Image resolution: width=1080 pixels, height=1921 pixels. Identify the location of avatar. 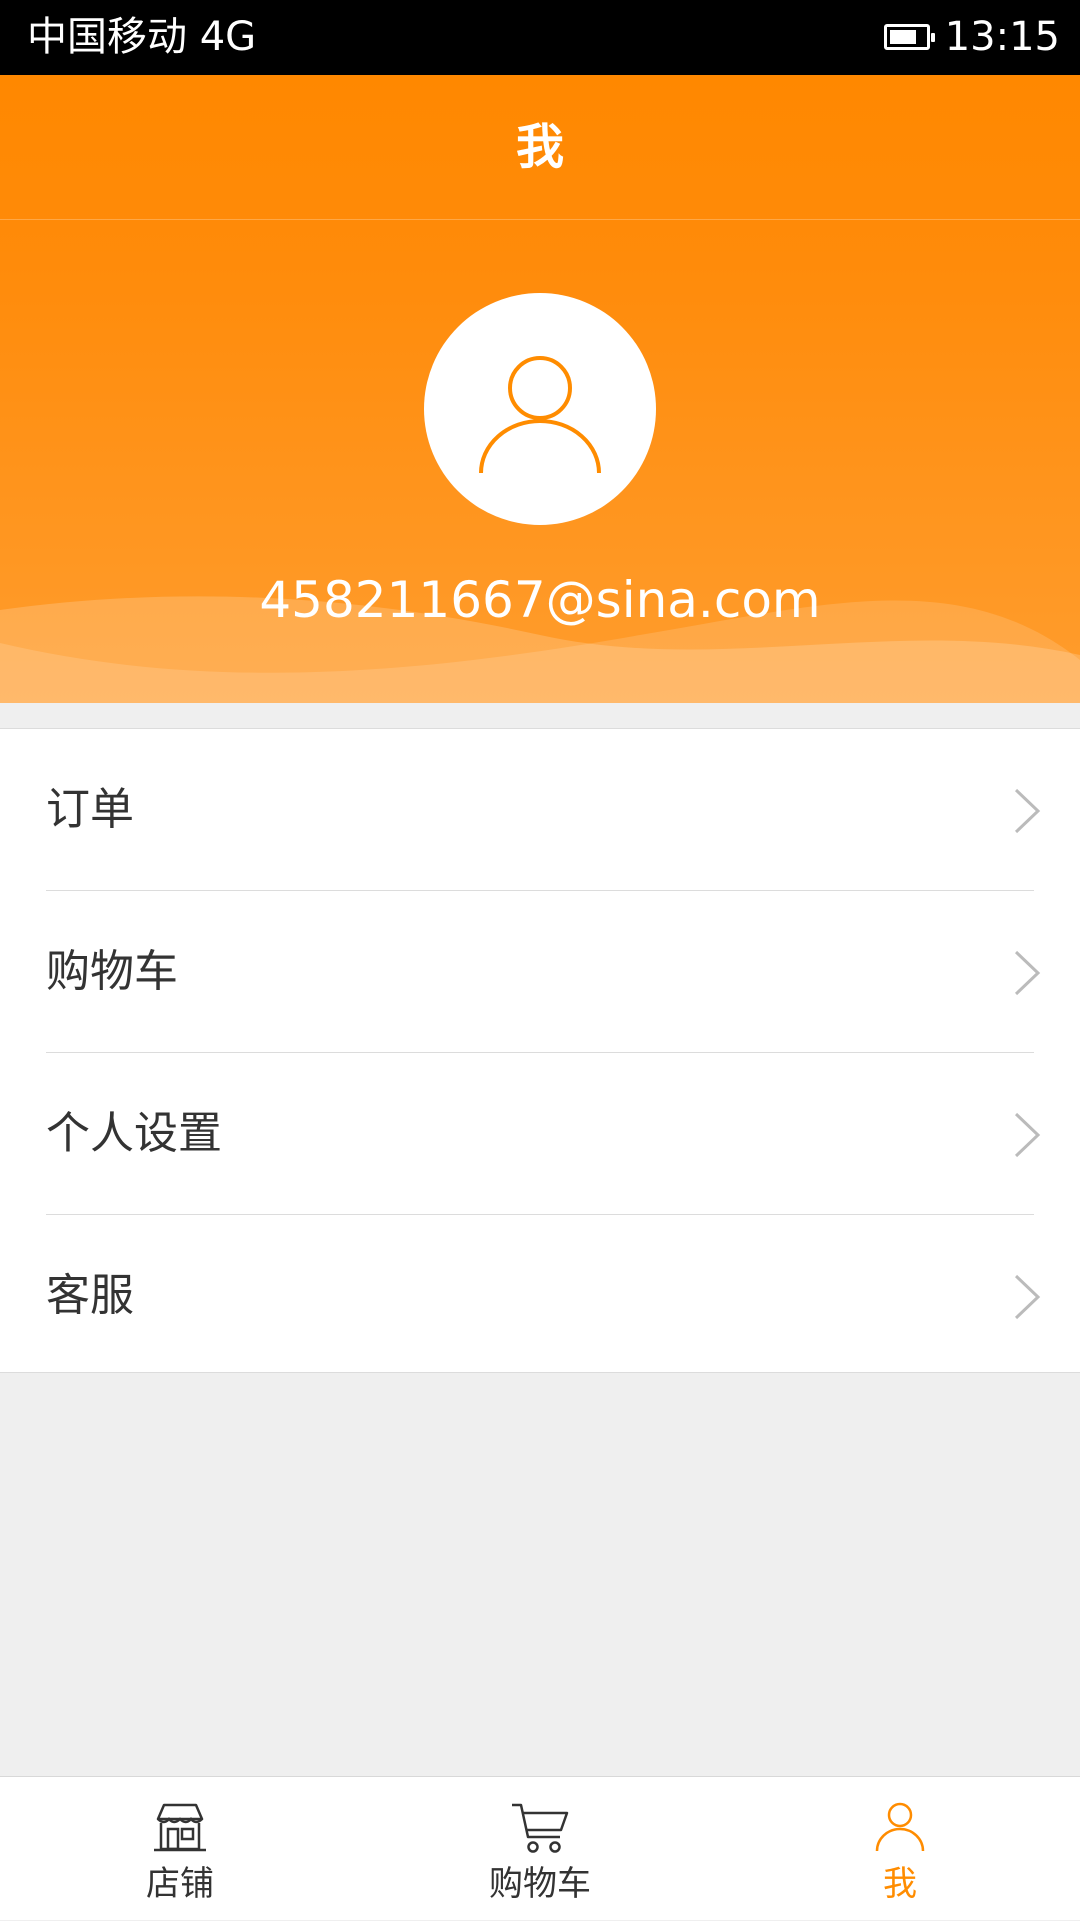
(540, 409).